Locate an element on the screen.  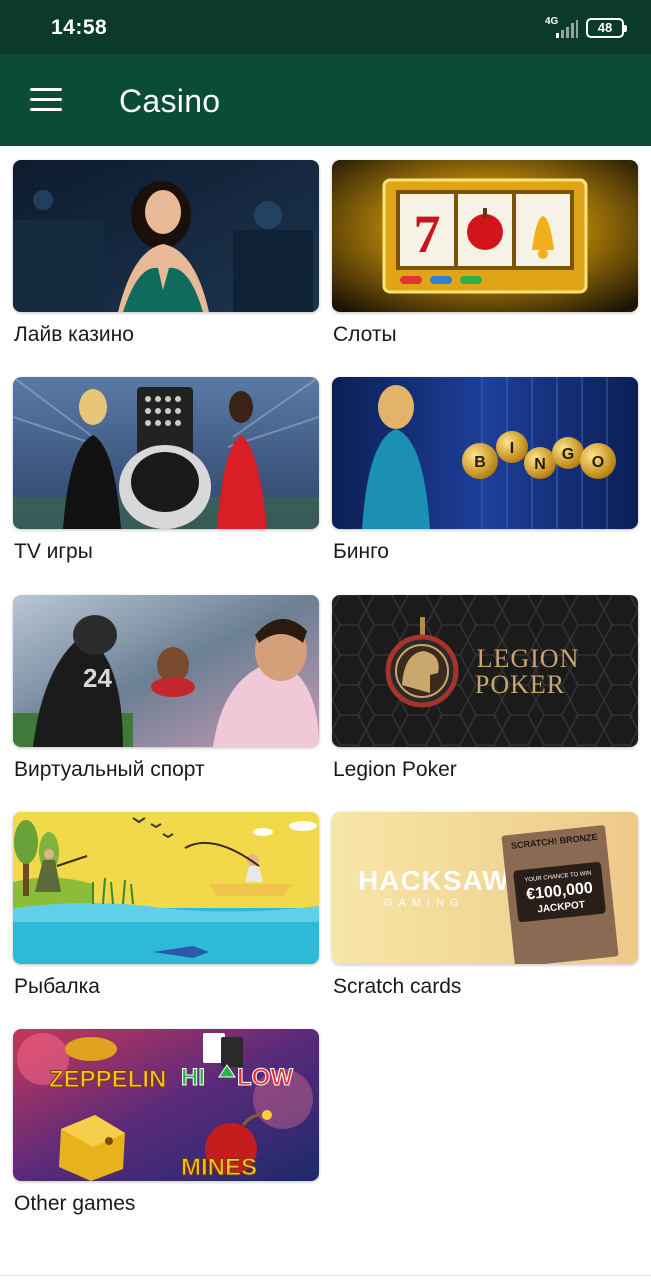
tile-label: Лайв казино is located at coordinates (74, 335).